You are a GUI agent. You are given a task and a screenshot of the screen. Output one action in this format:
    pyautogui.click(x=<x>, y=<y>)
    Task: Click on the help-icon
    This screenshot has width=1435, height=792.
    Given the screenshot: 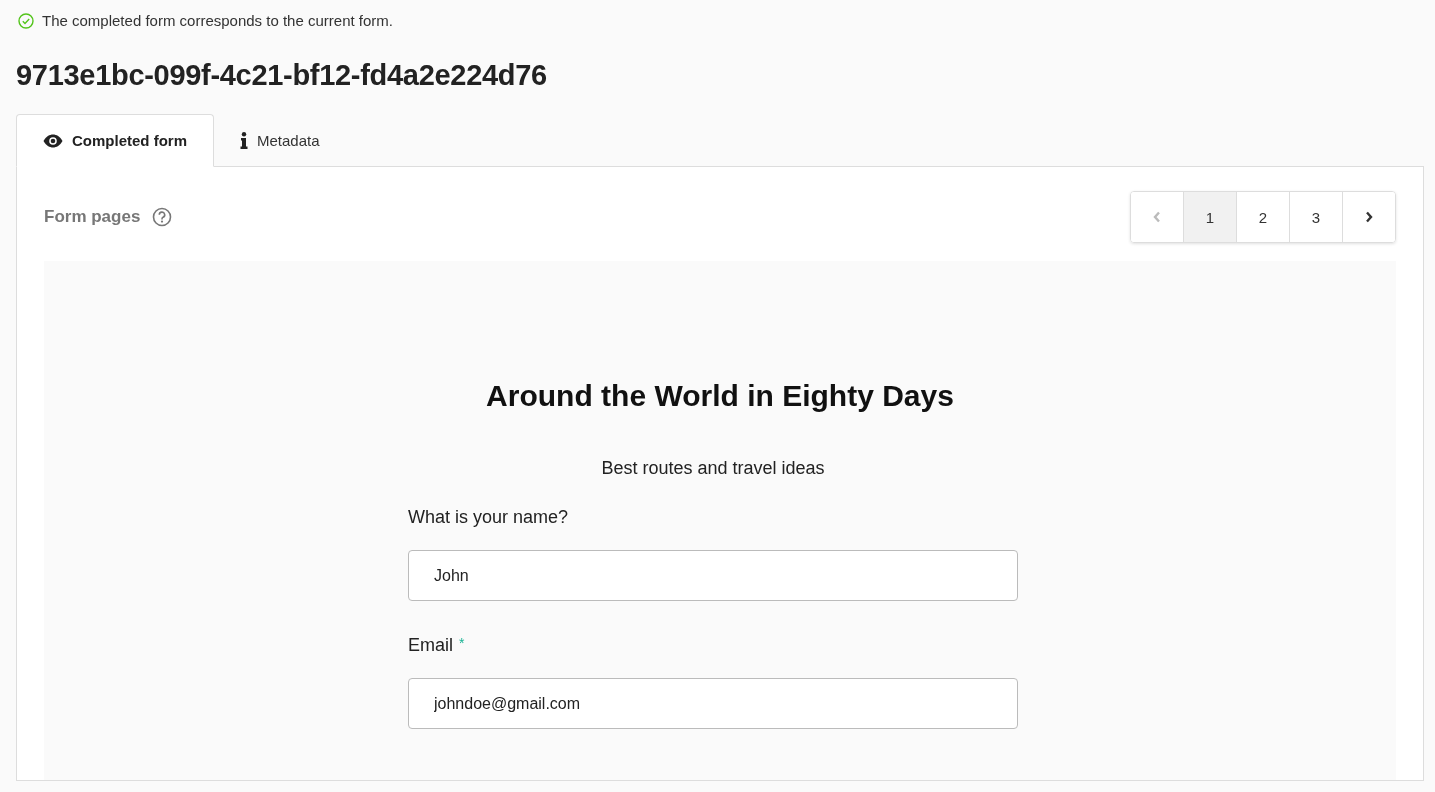 What is the action you would take?
    pyautogui.click(x=162, y=217)
    